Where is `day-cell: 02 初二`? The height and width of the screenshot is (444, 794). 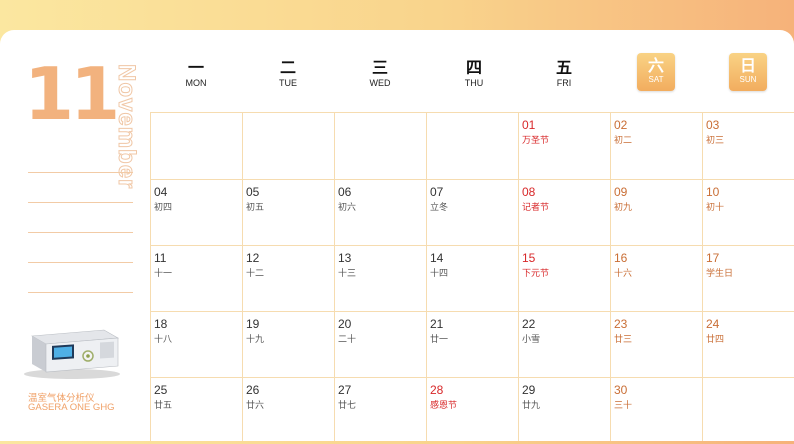
day-cell: 02 初二 is located at coordinates (656, 146).